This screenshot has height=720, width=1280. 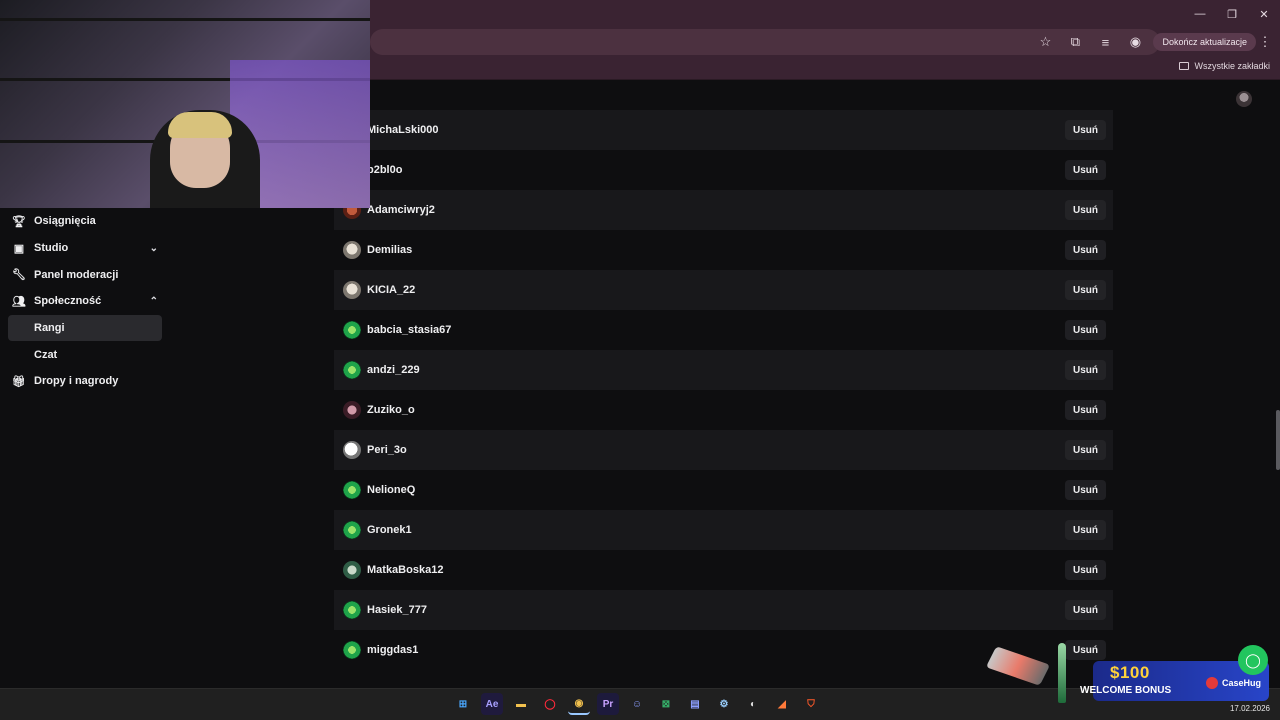 What do you see at coordinates (391, 490) in the screenshot?
I see `username: NelioneQ` at bounding box center [391, 490].